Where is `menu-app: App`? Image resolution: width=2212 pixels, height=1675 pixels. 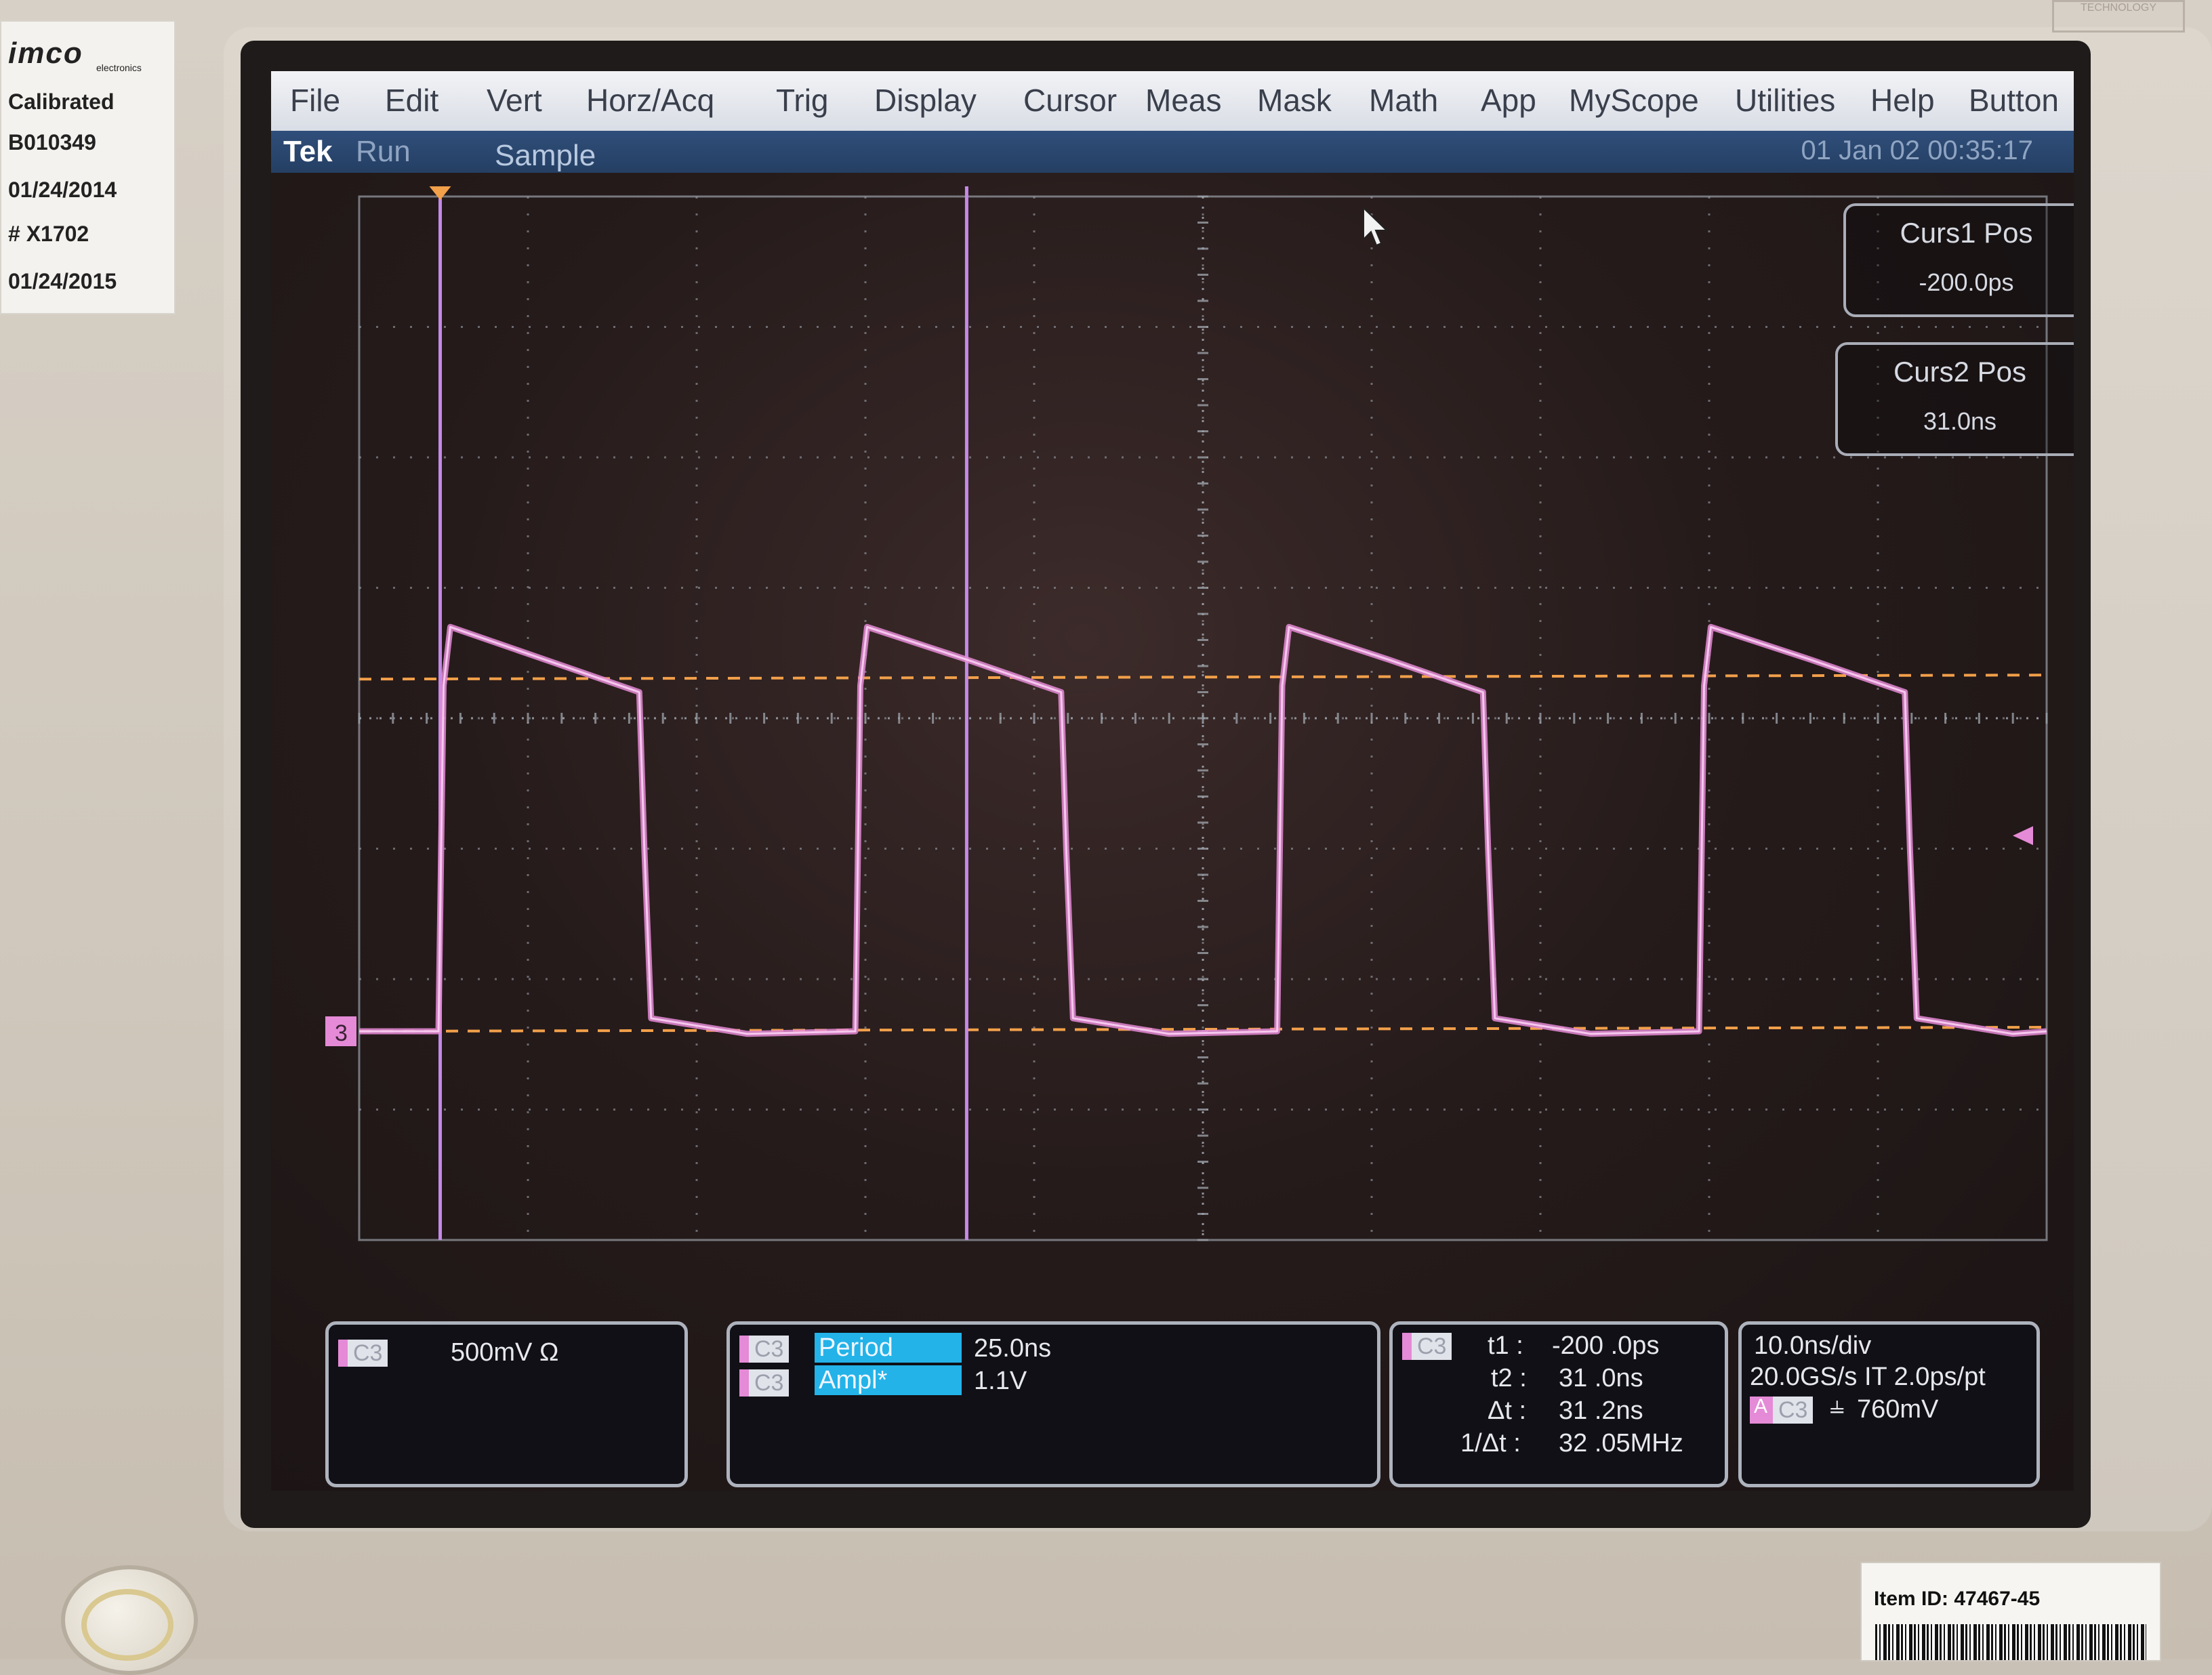 menu-app: App is located at coordinates (1509, 101).